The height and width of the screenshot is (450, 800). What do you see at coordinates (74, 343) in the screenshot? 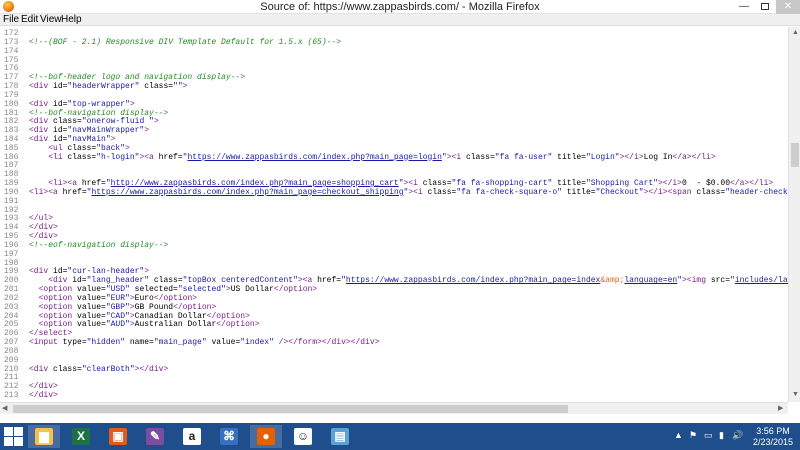
I see `source-token: type=` at bounding box center [74, 343].